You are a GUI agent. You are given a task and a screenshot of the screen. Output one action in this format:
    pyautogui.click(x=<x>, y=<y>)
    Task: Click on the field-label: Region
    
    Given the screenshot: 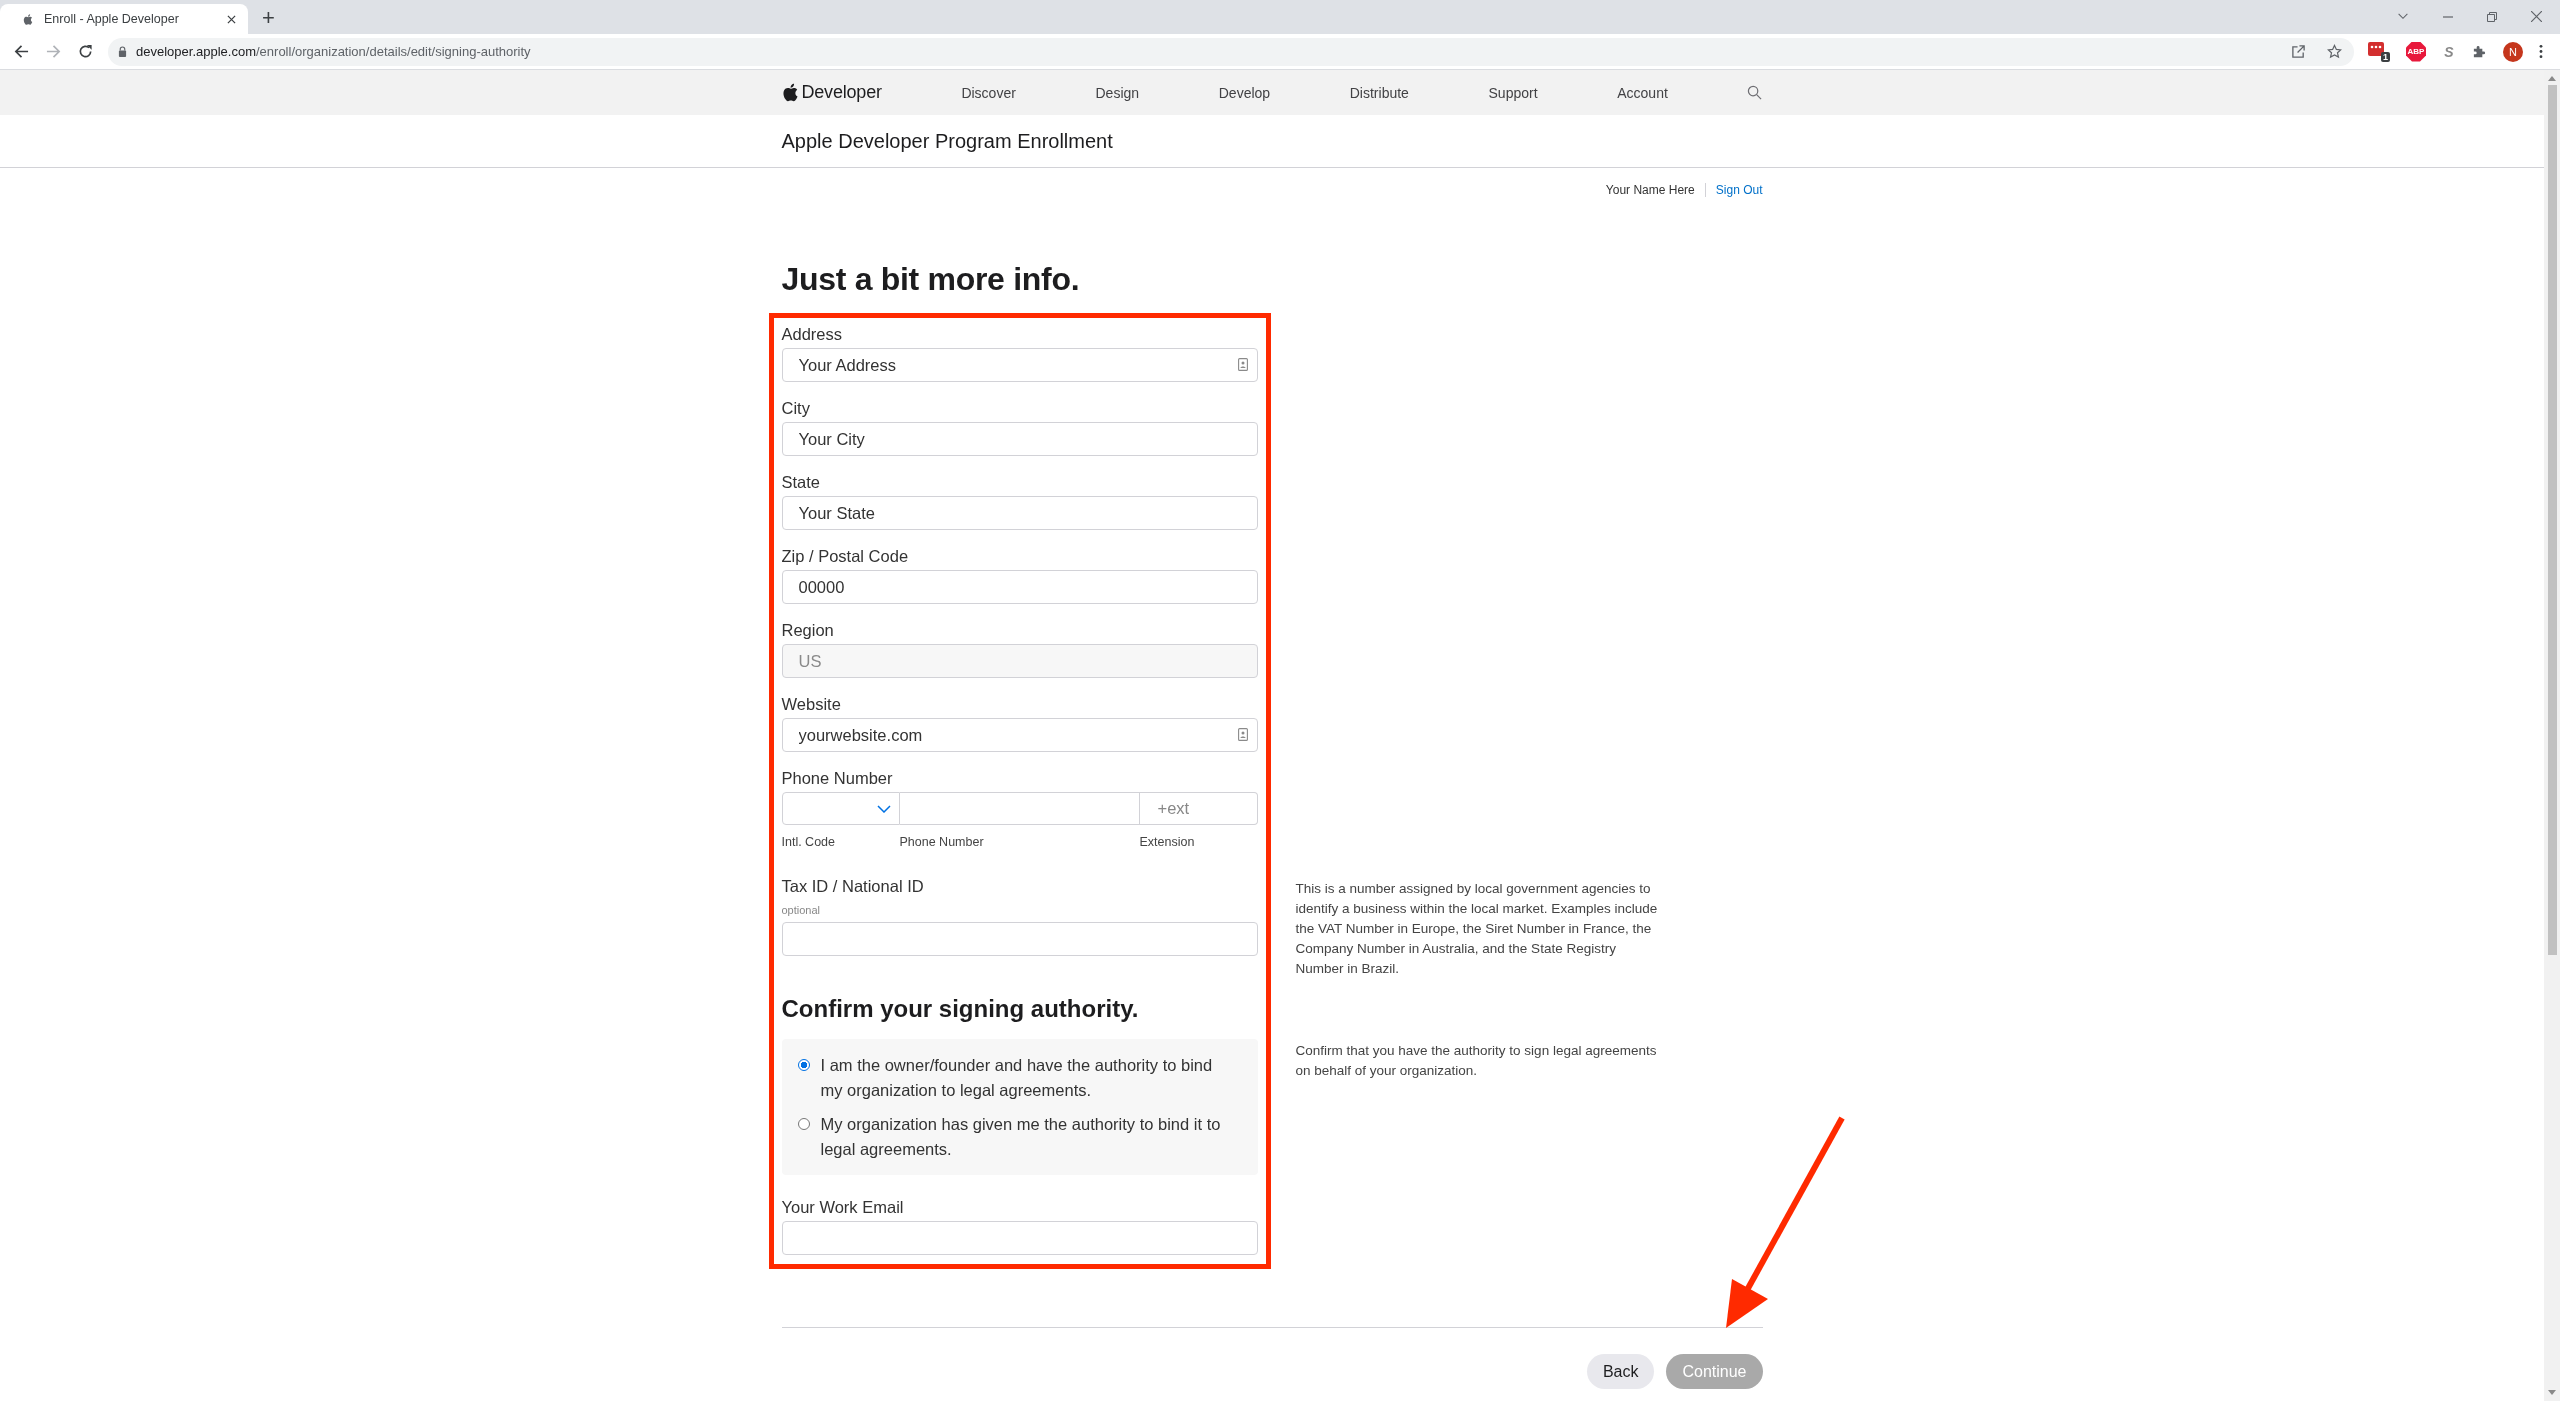 What is the action you would take?
    pyautogui.click(x=808, y=630)
    